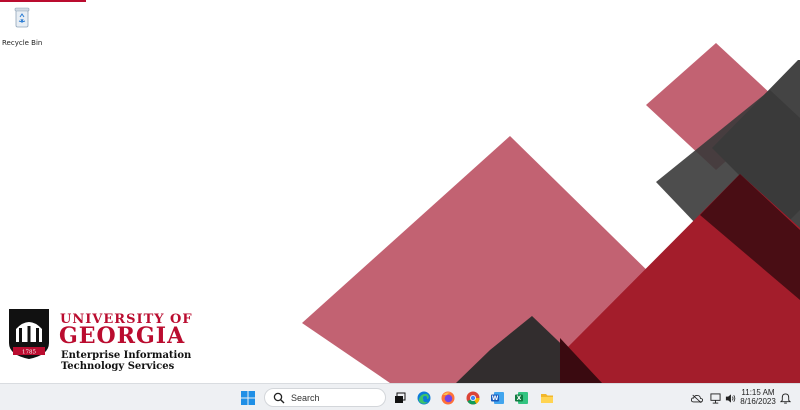 The width and height of the screenshot is (800, 410). I want to click on tray-volume-button, so click(730, 398).